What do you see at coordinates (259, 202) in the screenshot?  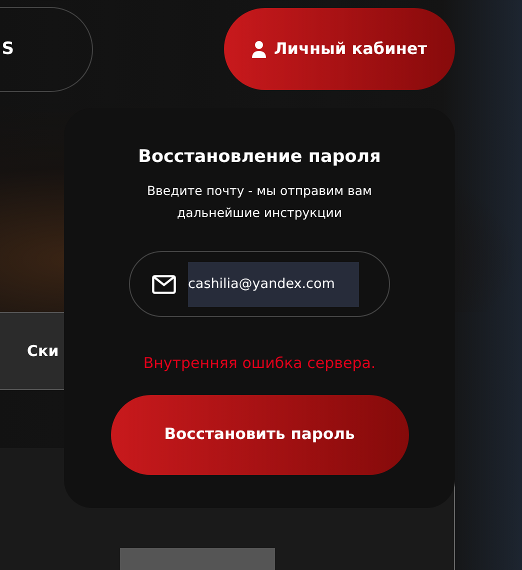 I see `dialog-subtitle: Введите почту - мы отправим вам дальнейшие инструкции` at bounding box center [259, 202].